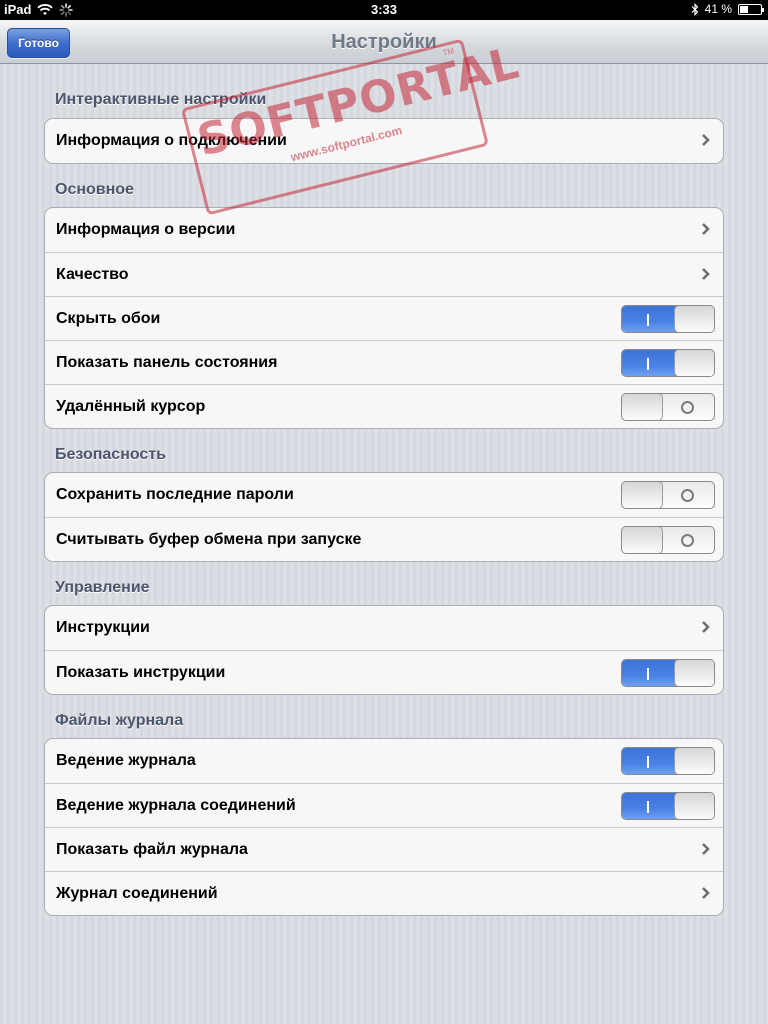  Describe the element at coordinates (384, 849) in the screenshot. I see `settings-row: Показать файл журнала` at that location.